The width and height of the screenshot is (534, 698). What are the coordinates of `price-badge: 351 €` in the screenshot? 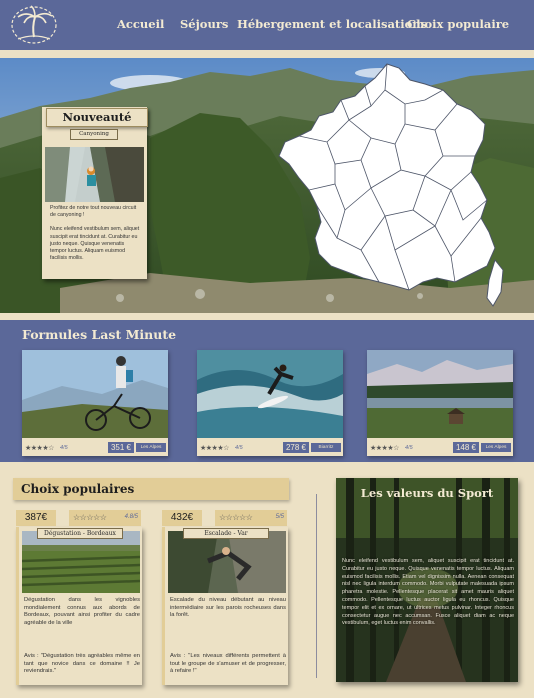 It's located at (121, 447).